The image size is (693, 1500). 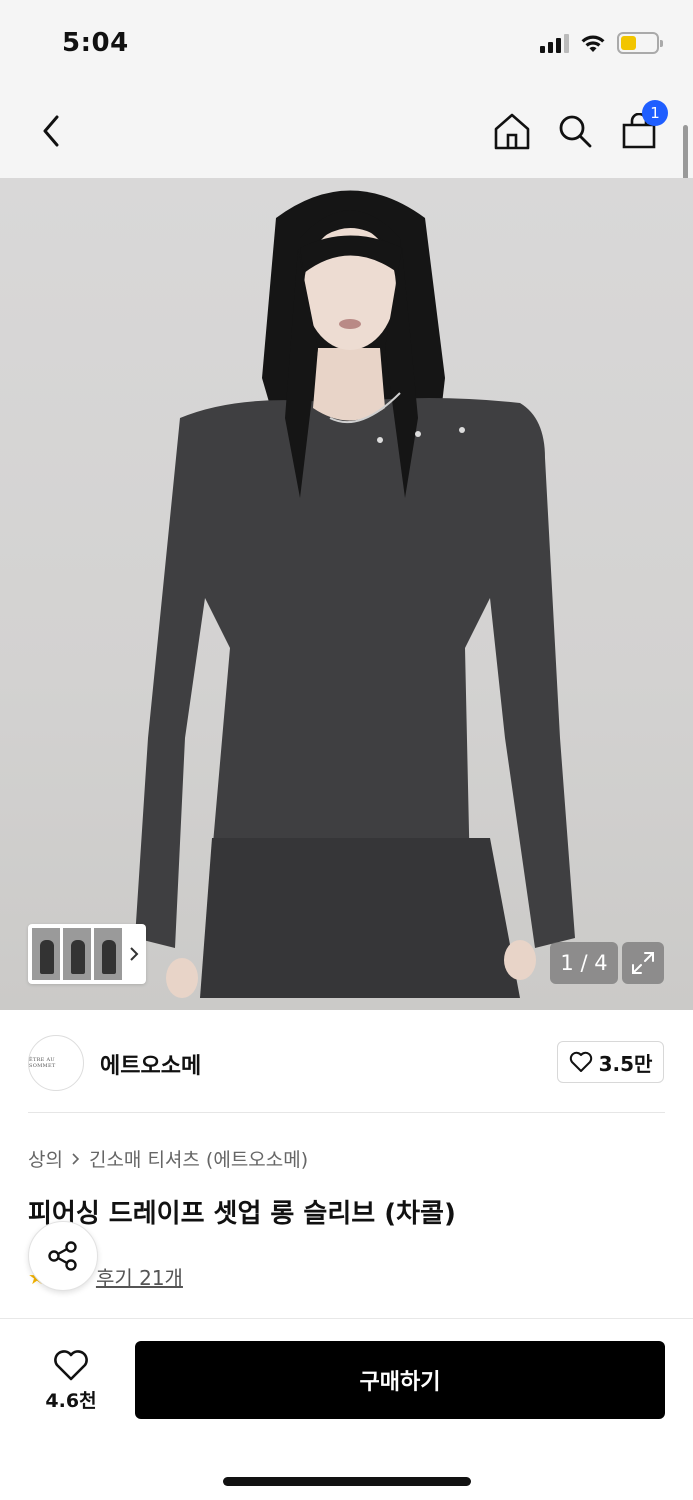 I want to click on status-icons, so click(x=601, y=43).